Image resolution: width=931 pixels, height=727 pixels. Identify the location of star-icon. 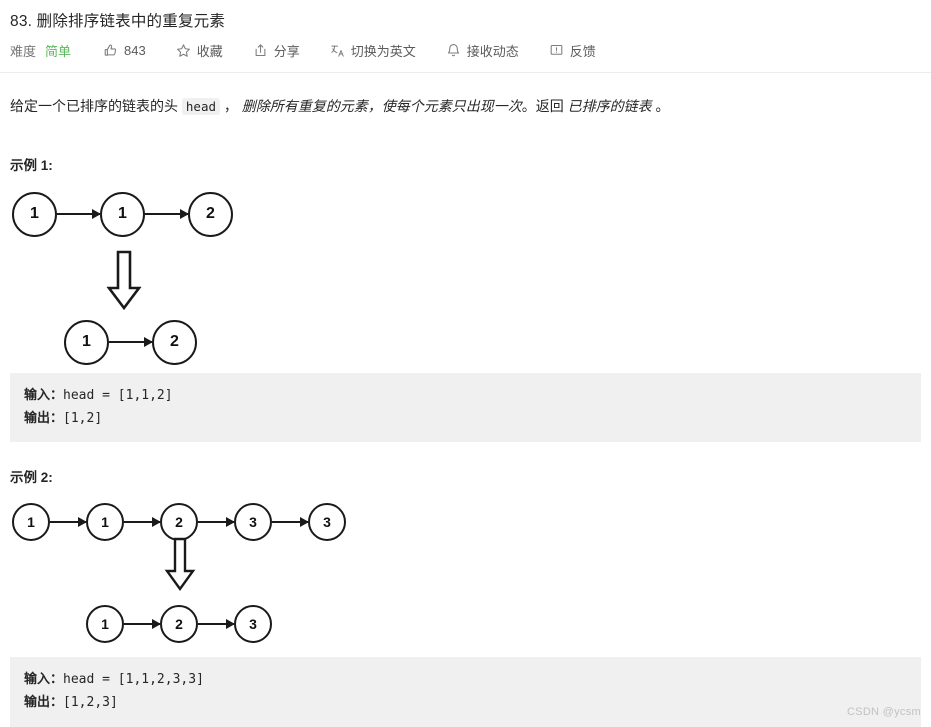
(183, 50).